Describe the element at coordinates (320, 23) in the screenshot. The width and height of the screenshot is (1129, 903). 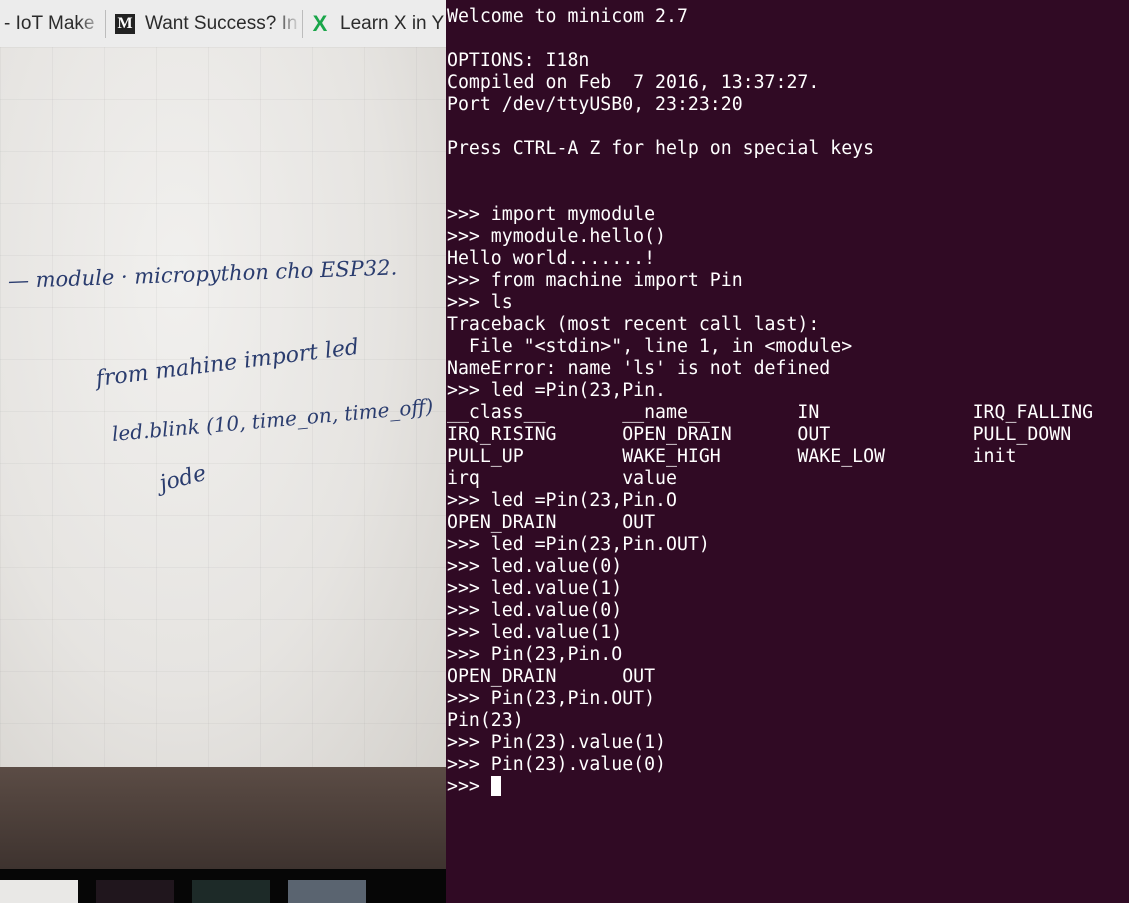
I see `learnxiny-x-icon: X` at that location.